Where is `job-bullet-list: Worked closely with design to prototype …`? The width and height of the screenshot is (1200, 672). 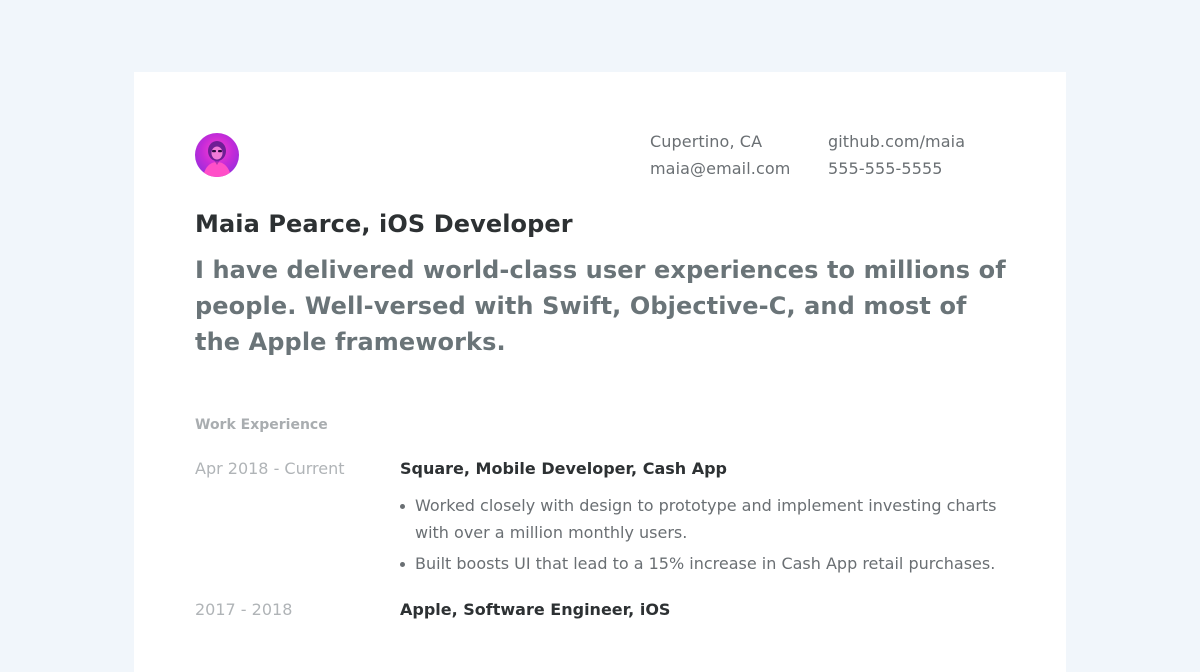
job-bullet-list: Worked closely with design to prototype … is located at coordinates (700, 536).